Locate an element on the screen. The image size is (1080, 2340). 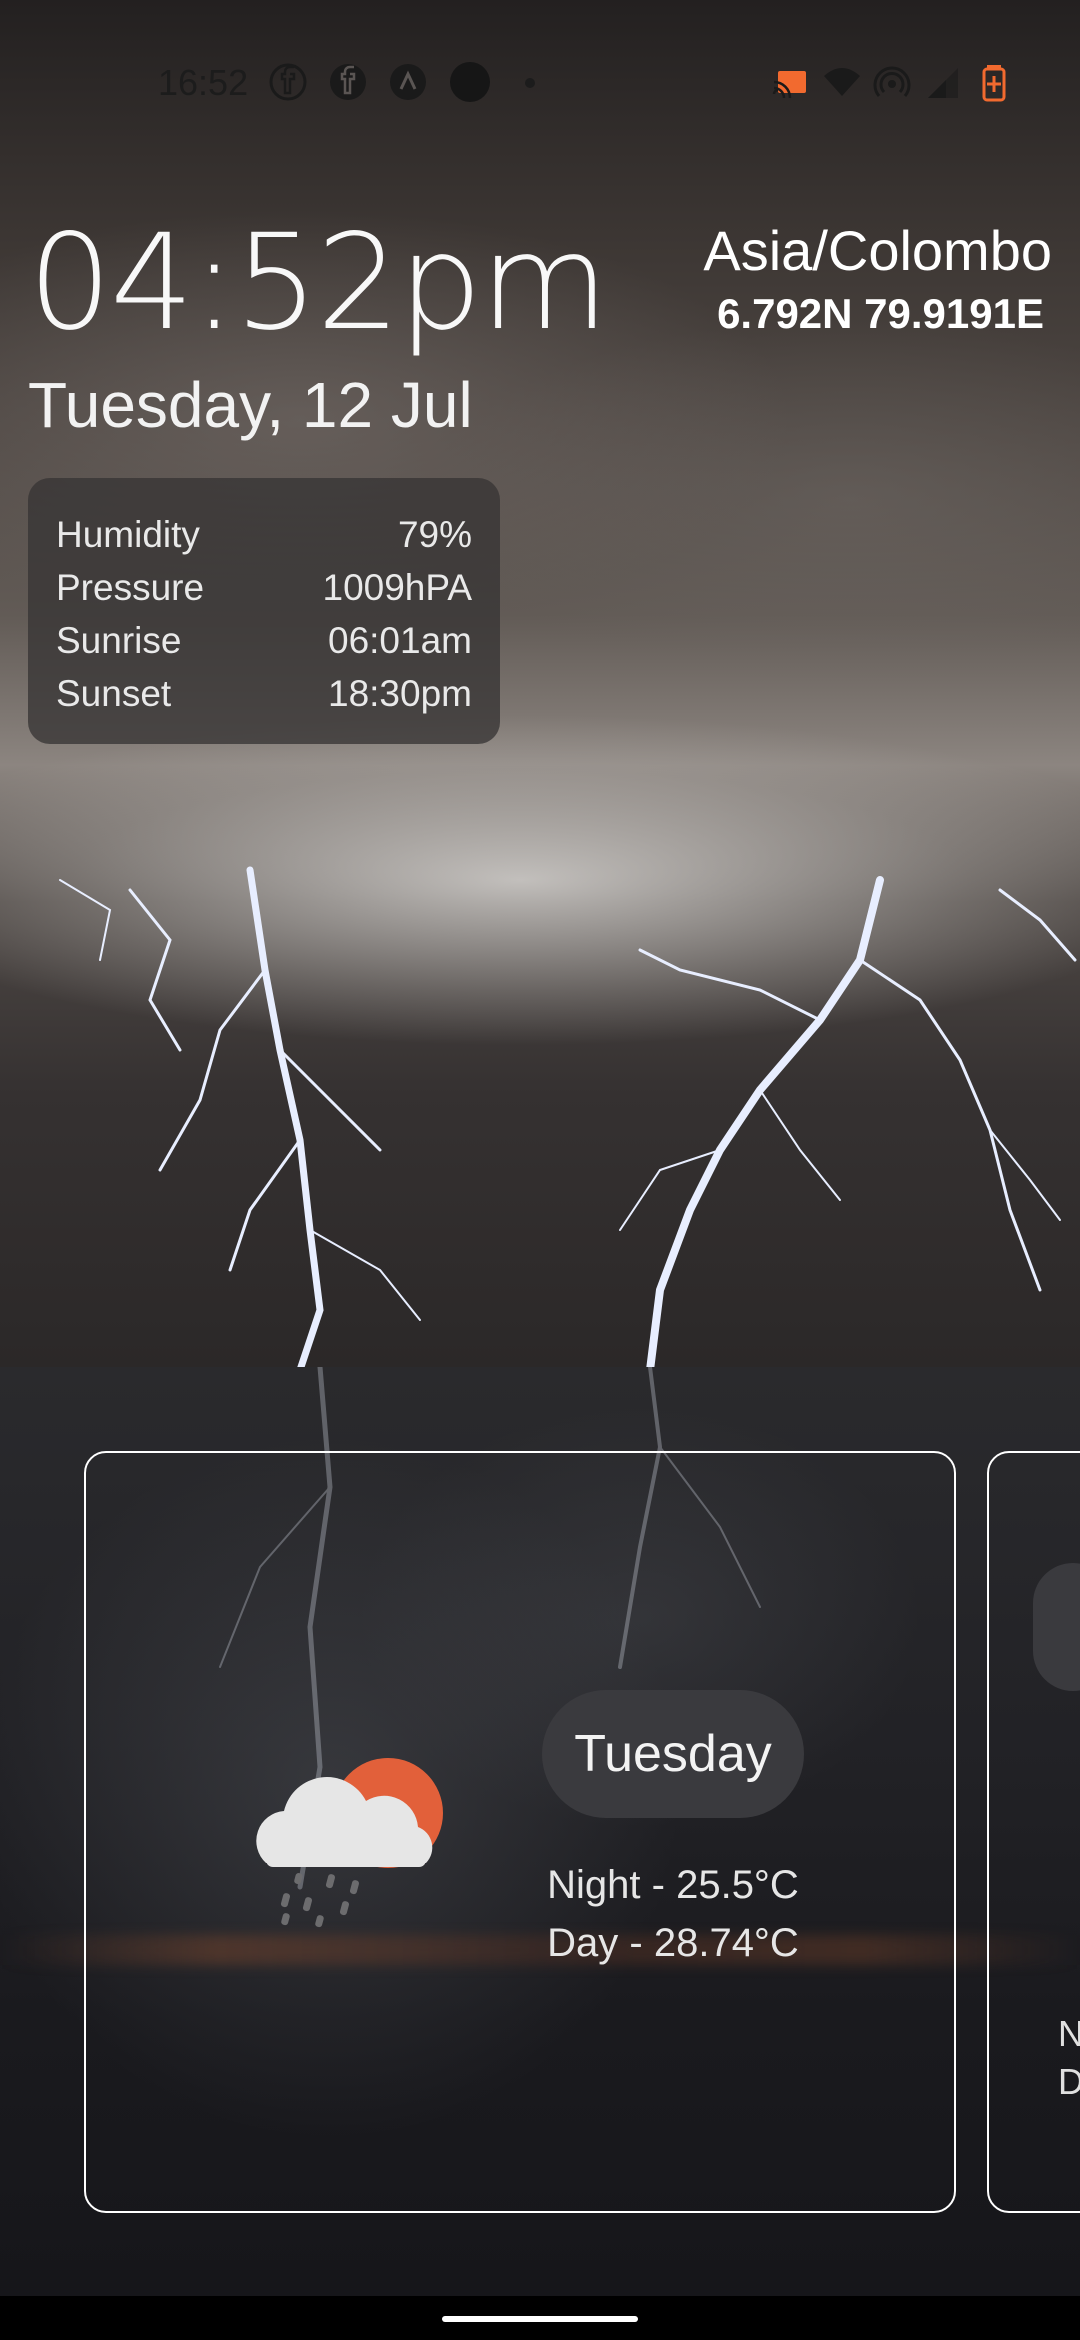
cloud-sun-rain-icon is located at coordinates (349, 1843).